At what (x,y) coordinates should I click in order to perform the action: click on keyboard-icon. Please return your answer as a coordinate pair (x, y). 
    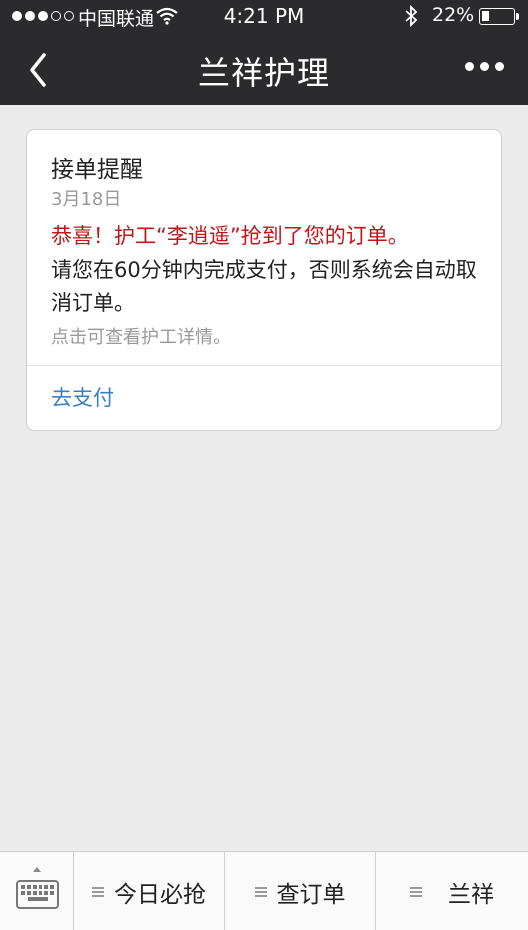
    Looking at the image, I should click on (37, 894).